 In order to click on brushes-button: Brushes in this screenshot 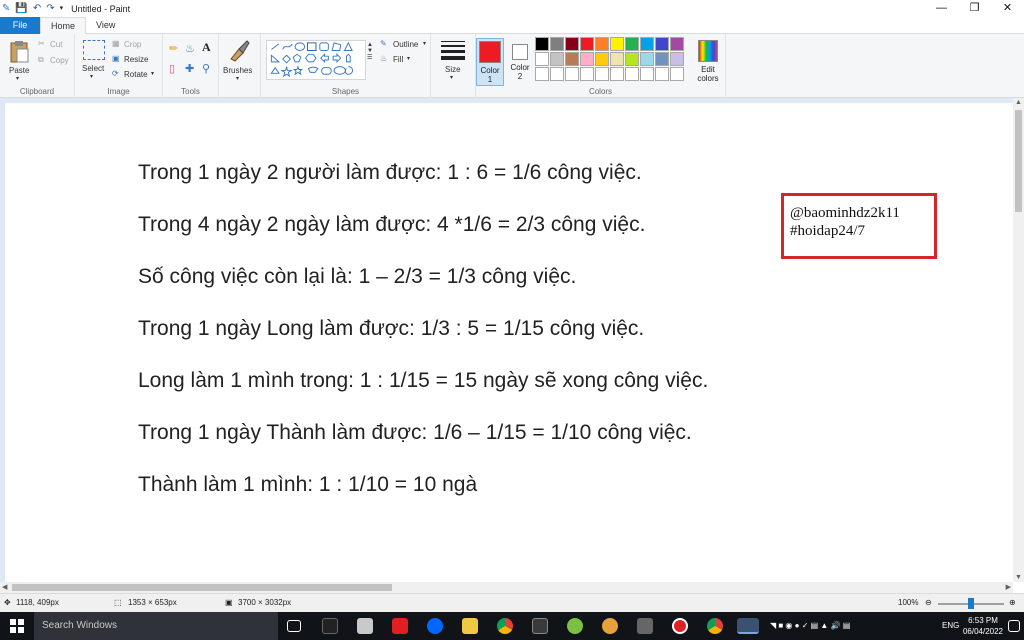, I will do `click(237, 70)`.